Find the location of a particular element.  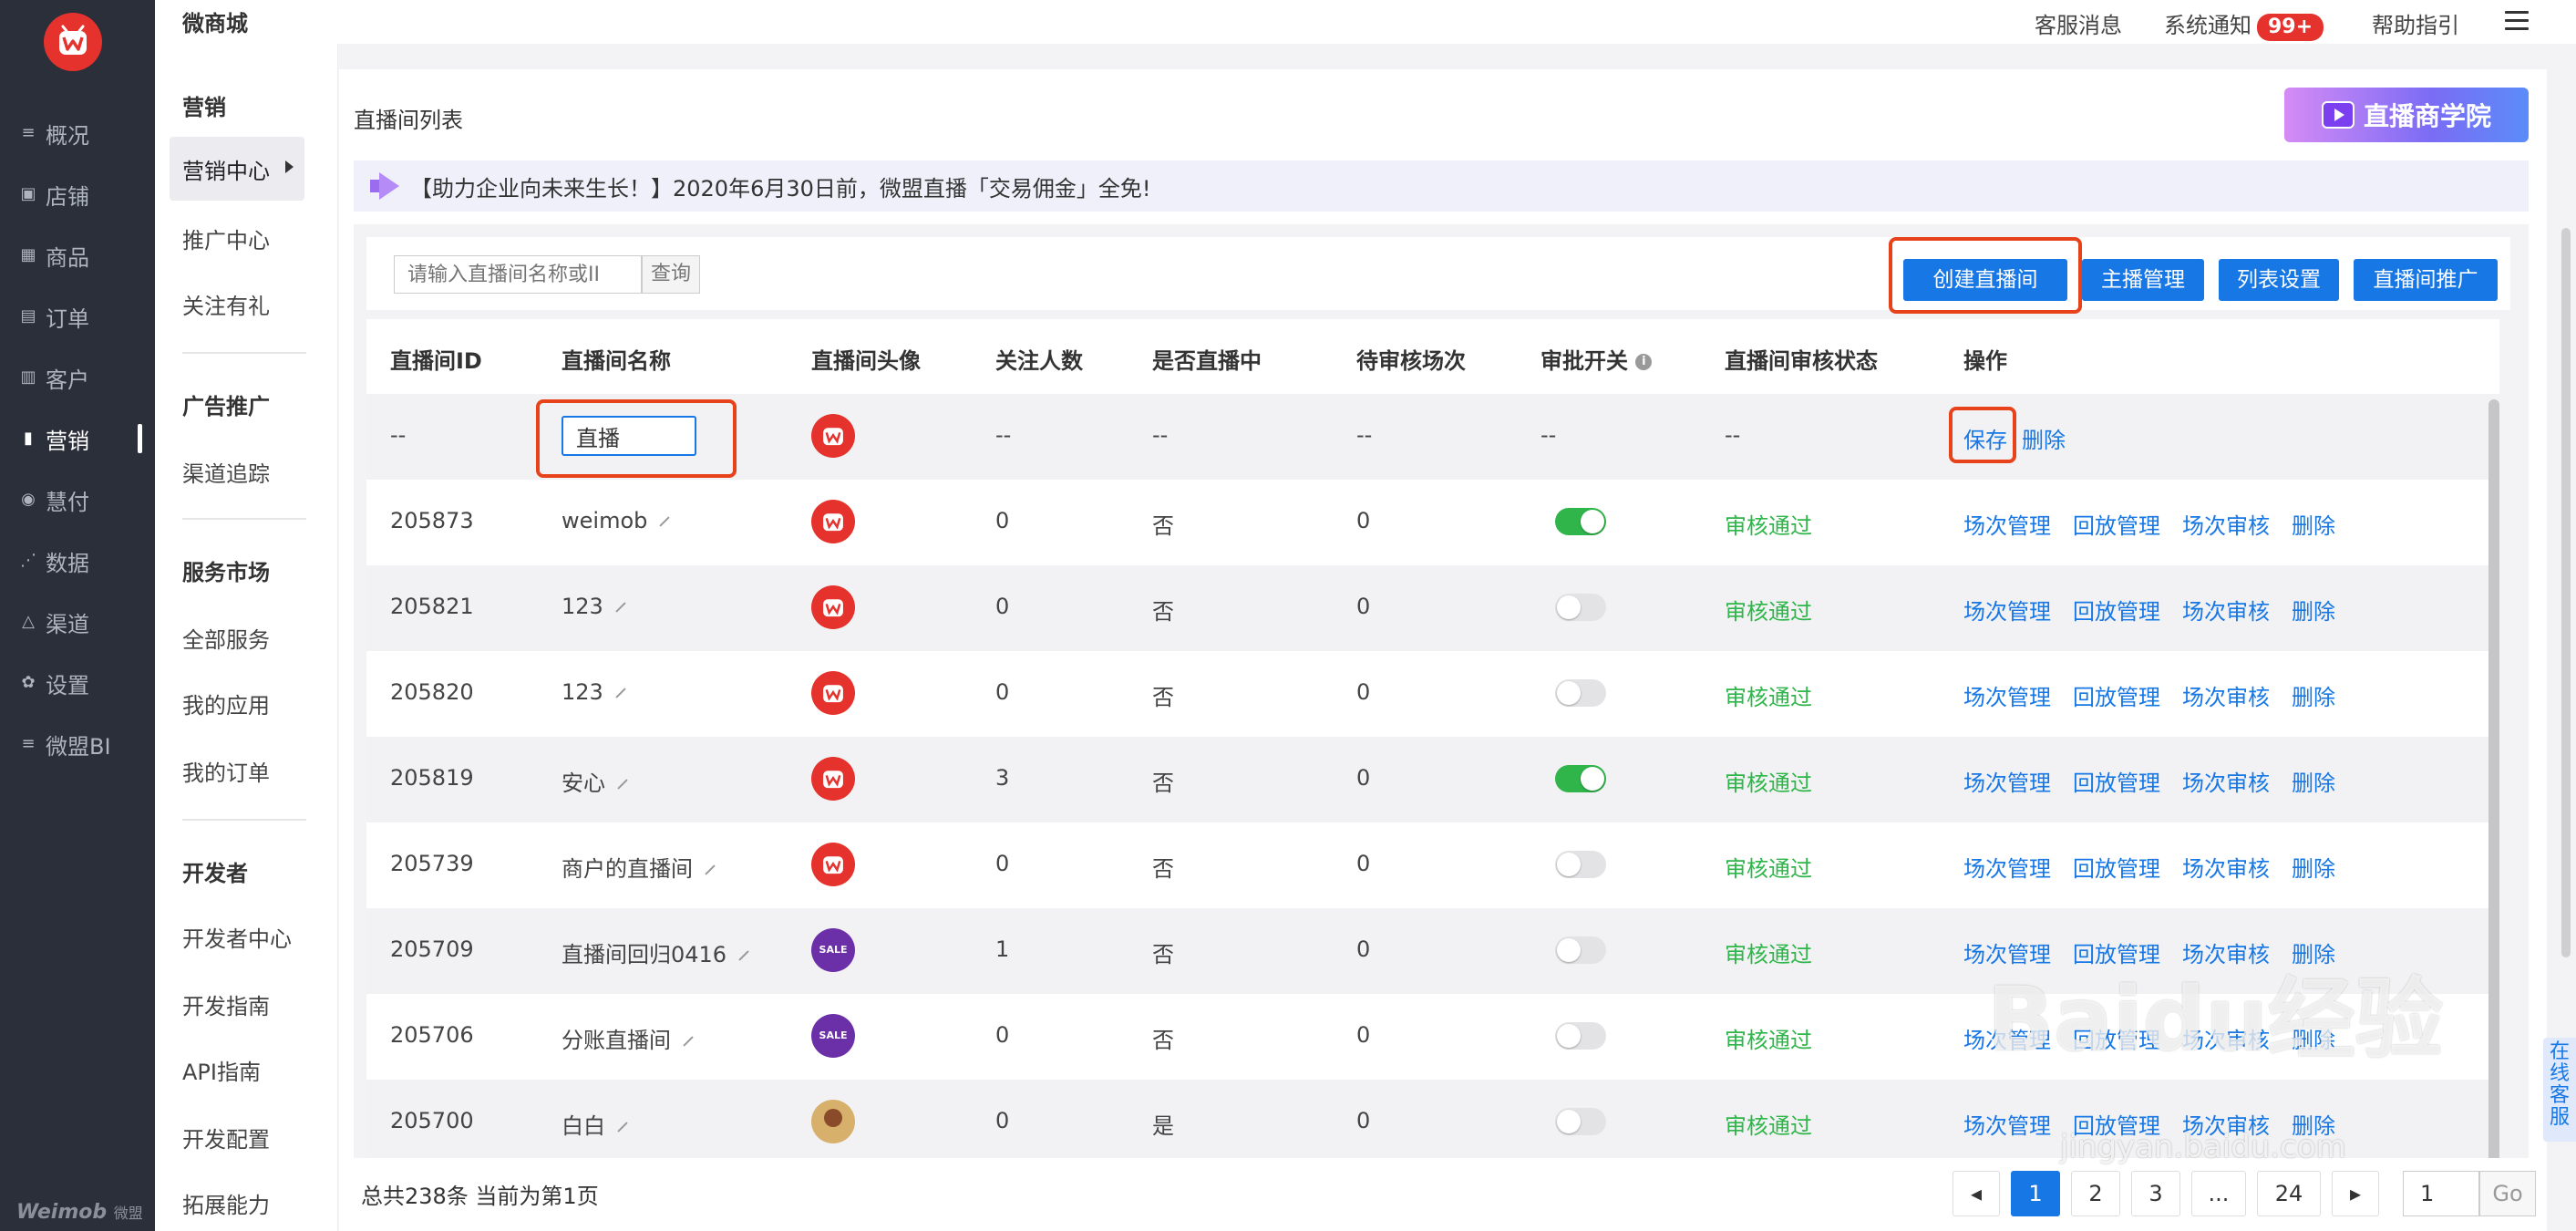

live-room-promote-button: 直播间推广 is located at coordinates (2426, 280).